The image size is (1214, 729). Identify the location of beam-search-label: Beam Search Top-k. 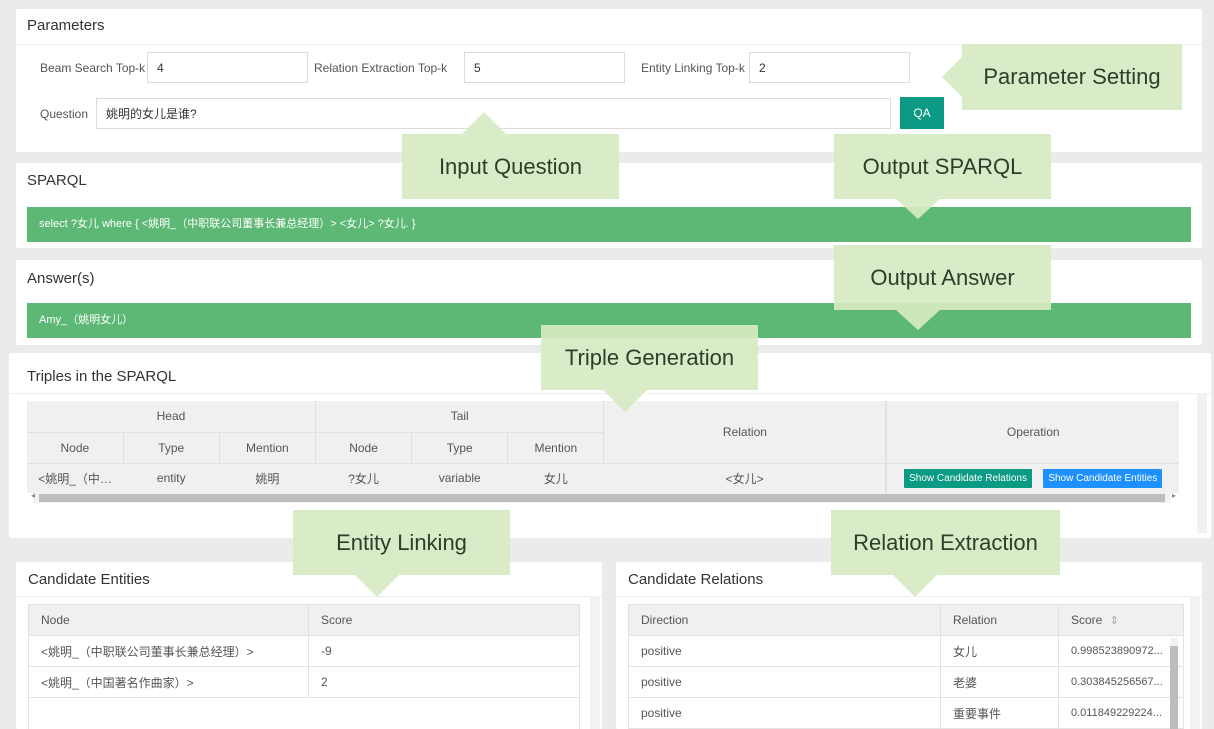
(93, 68).